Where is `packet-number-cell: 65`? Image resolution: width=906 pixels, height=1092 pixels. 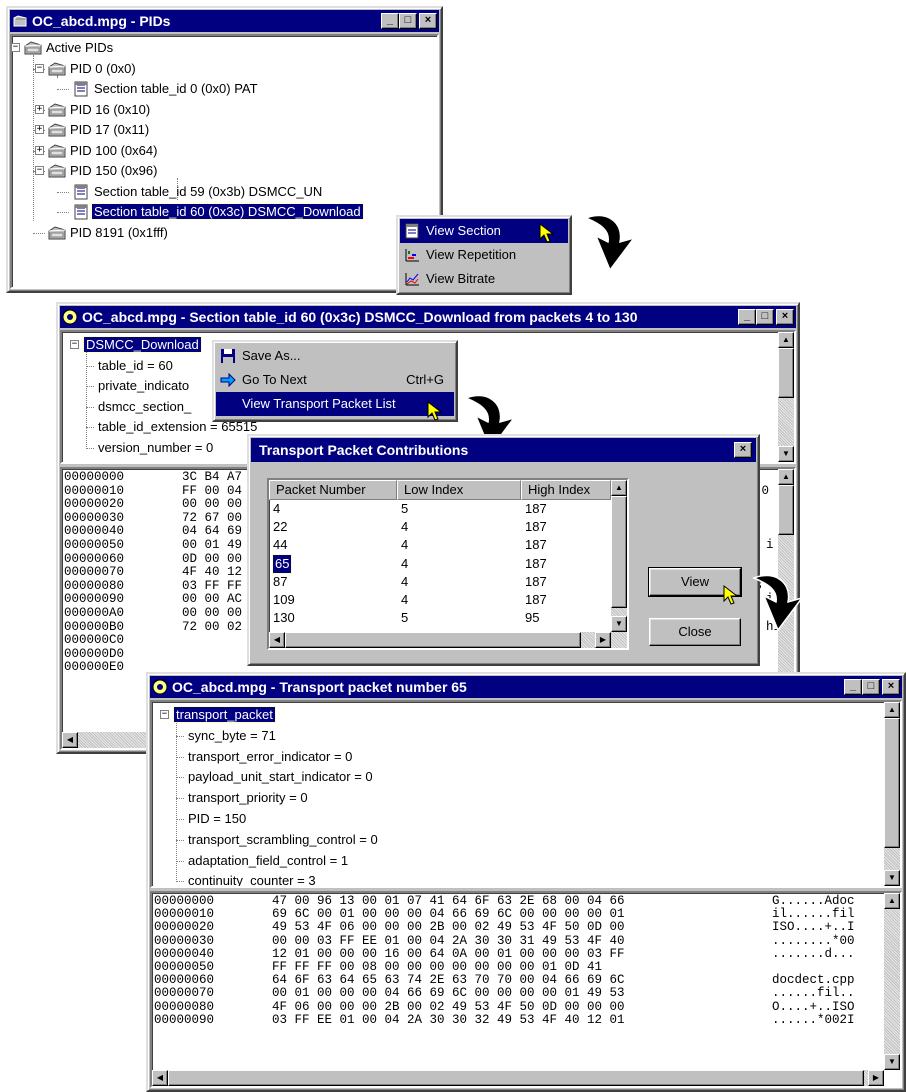 packet-number-cell: 65 is located at coordinates (282, 563).